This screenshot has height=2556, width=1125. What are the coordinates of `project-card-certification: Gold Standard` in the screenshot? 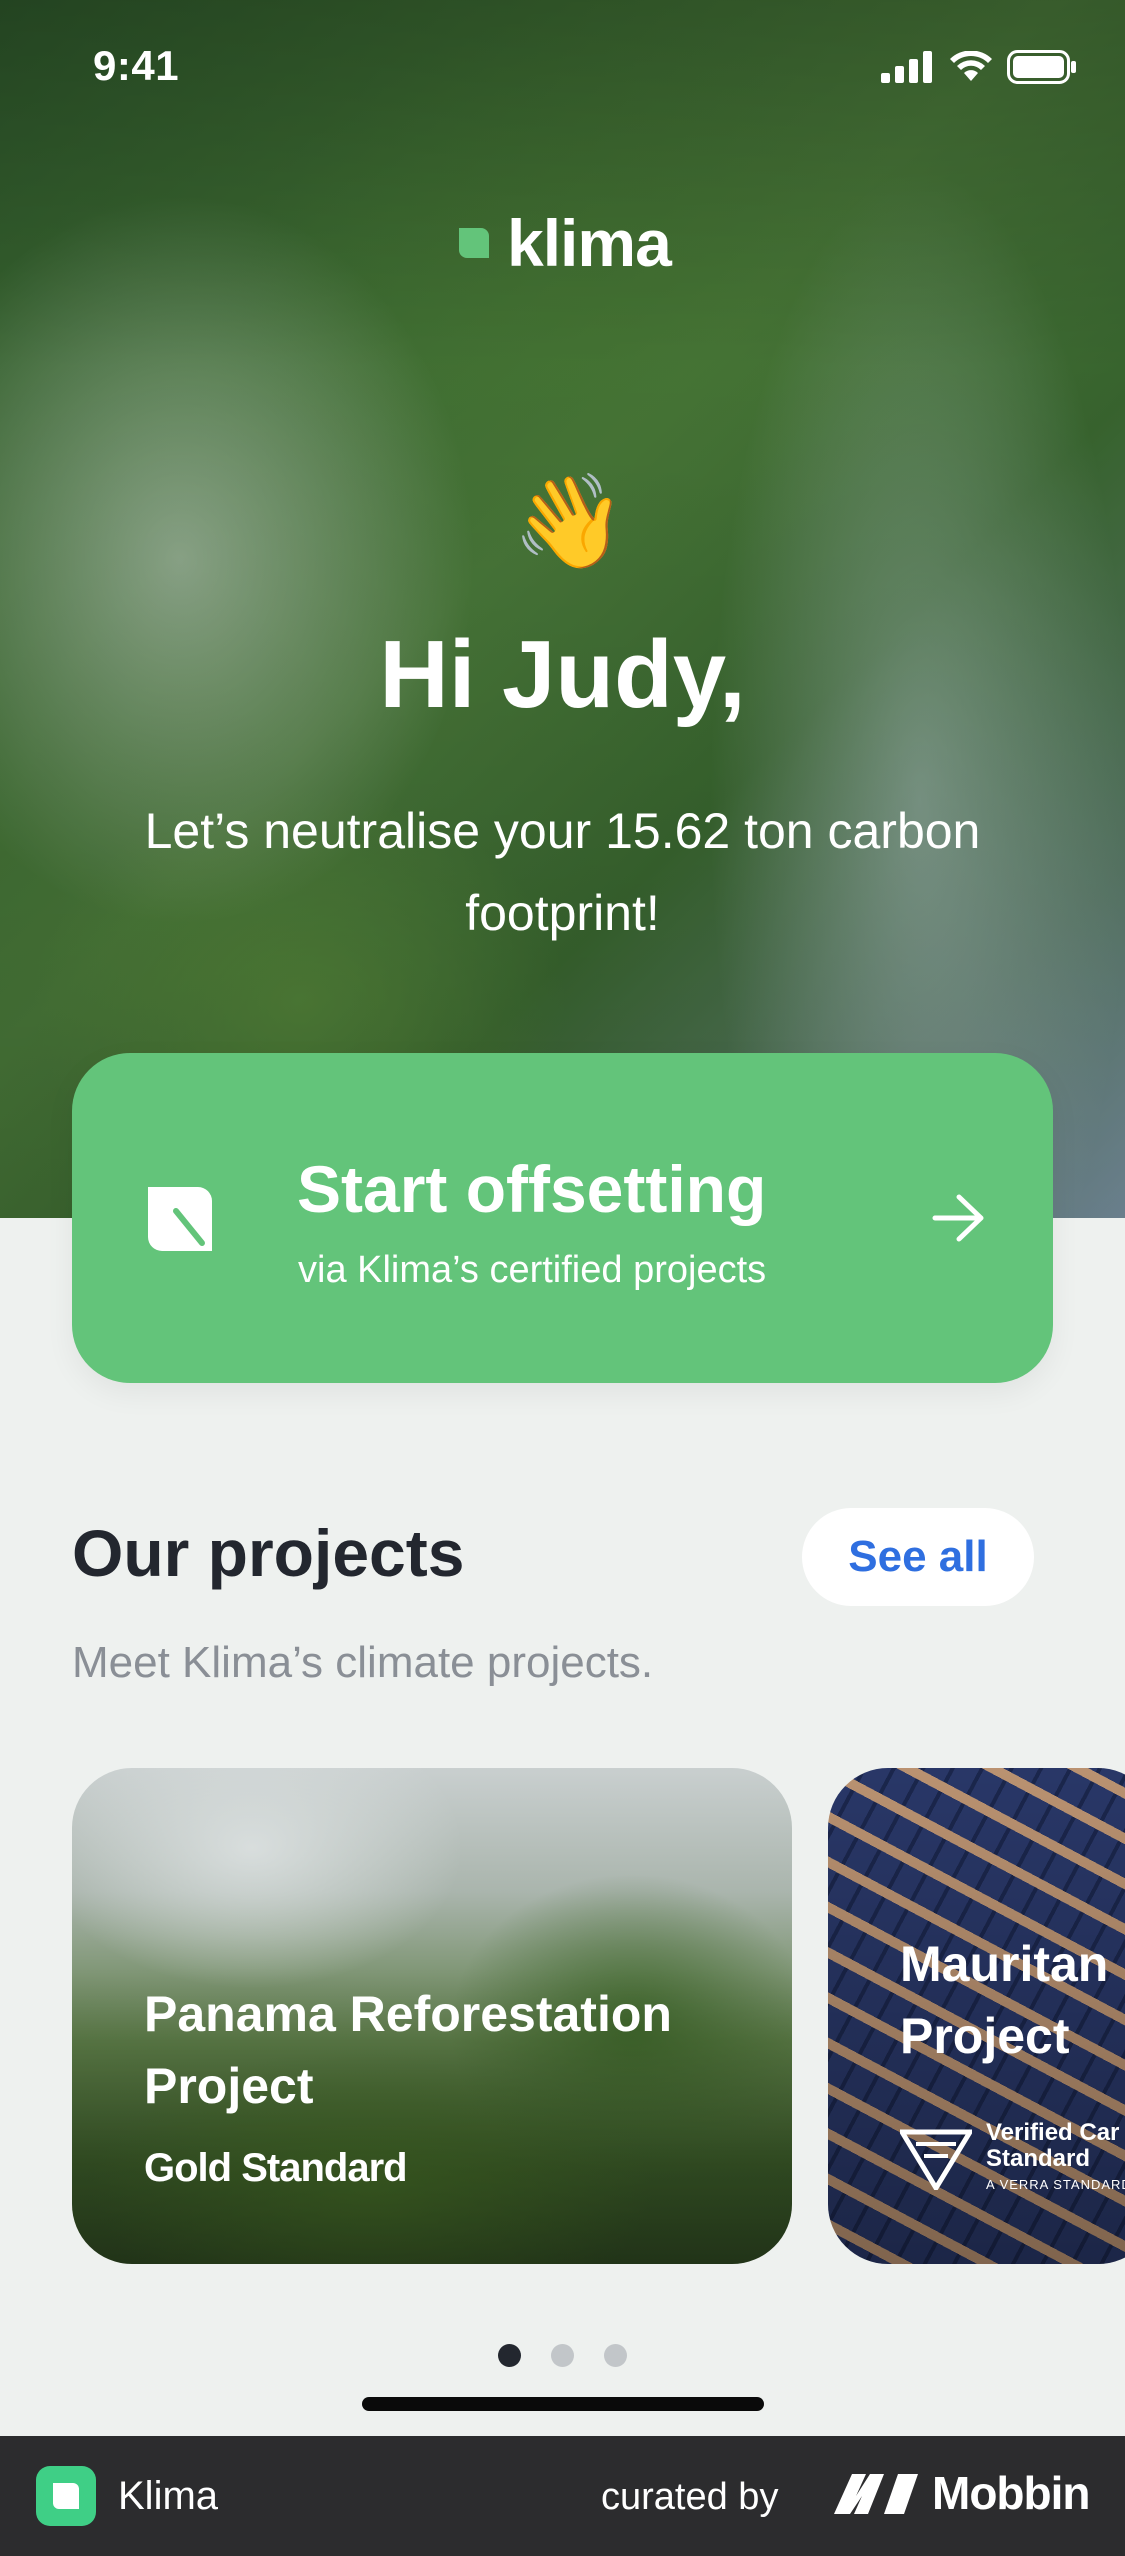 It's located at (276, 2168).